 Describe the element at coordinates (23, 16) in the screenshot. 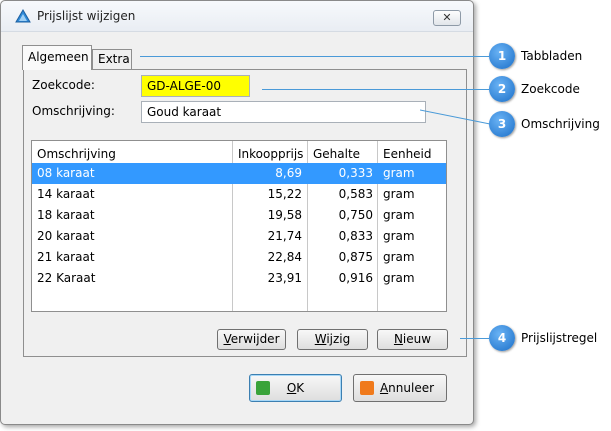

I see `app-triangle-icon` at that location.